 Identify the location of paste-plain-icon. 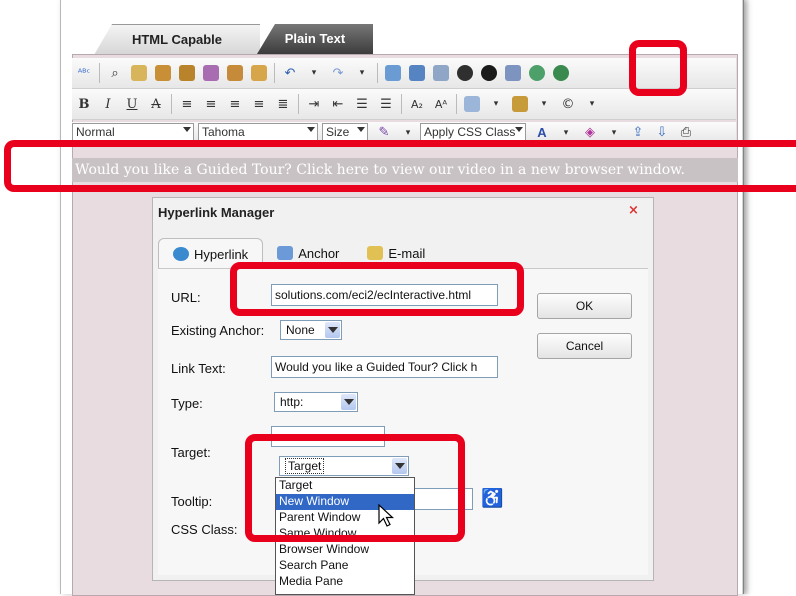
(211, 73).